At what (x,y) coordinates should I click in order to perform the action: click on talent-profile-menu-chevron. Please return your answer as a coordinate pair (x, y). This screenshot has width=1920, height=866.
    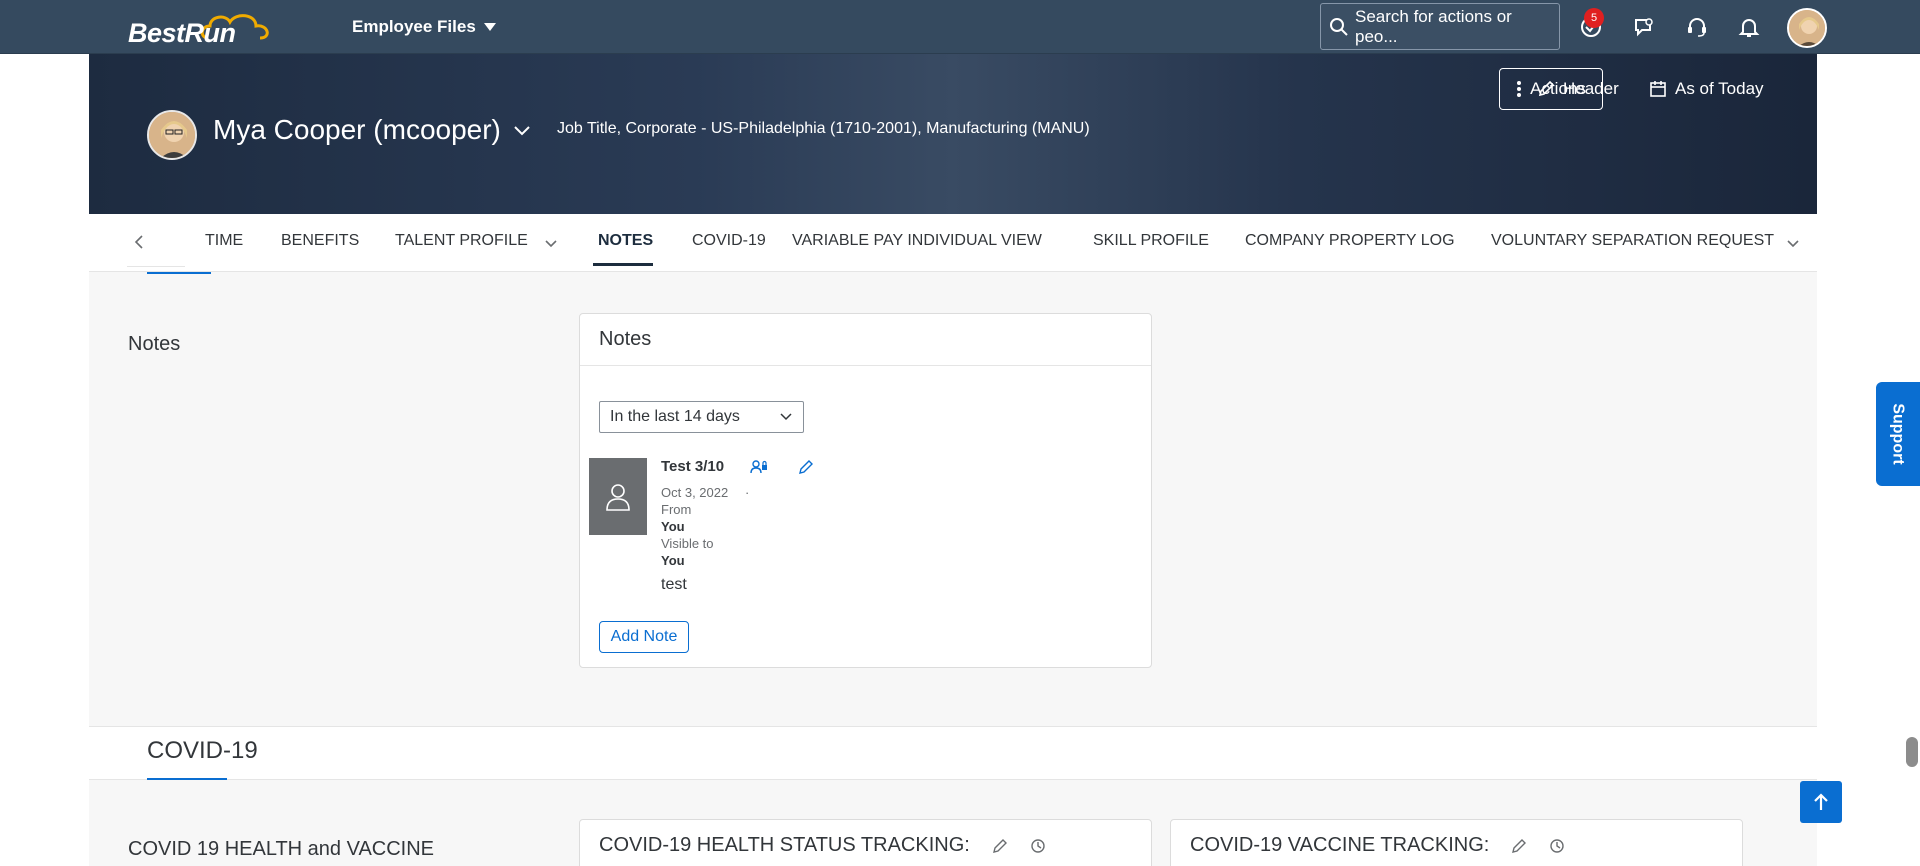
    Looking at the image, I should click on (551, 244).